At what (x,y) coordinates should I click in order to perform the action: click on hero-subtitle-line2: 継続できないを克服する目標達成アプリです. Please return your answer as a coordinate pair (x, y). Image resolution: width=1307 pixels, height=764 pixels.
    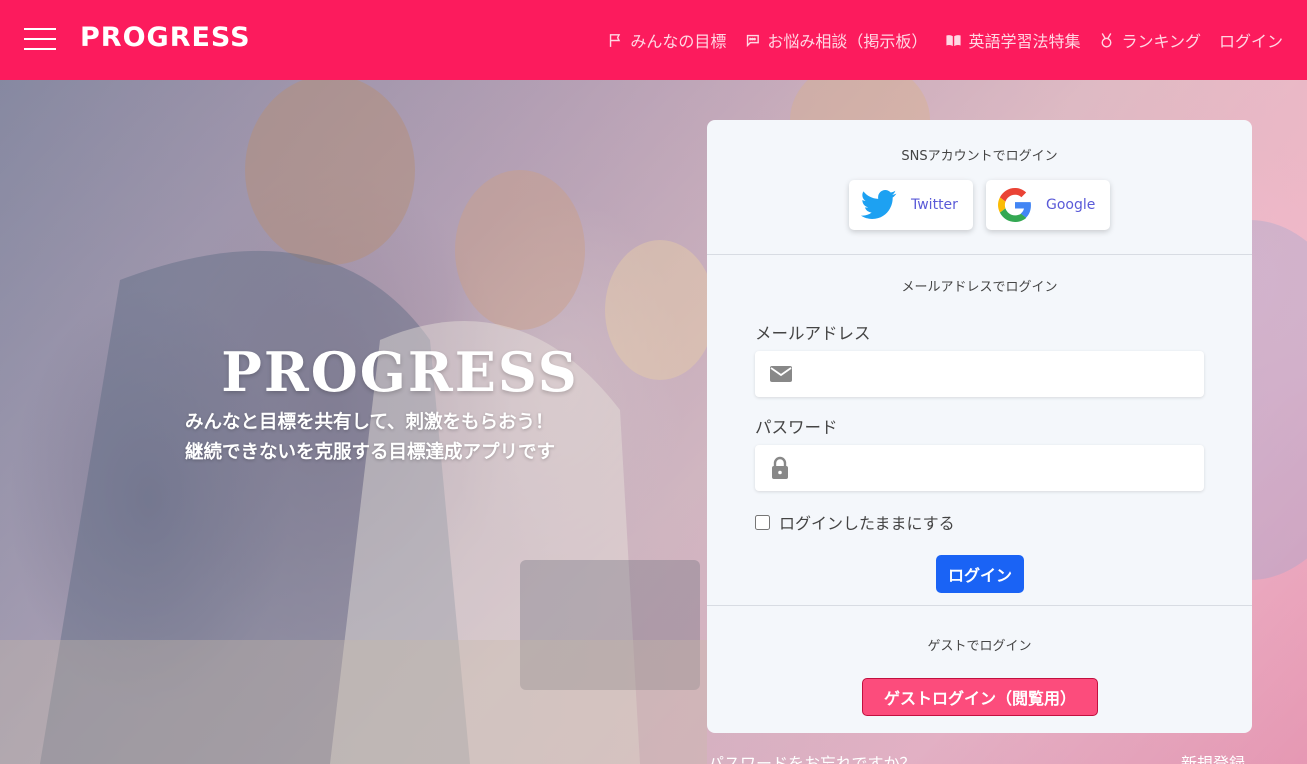
    Looking at the image, I should click on (370, 452).